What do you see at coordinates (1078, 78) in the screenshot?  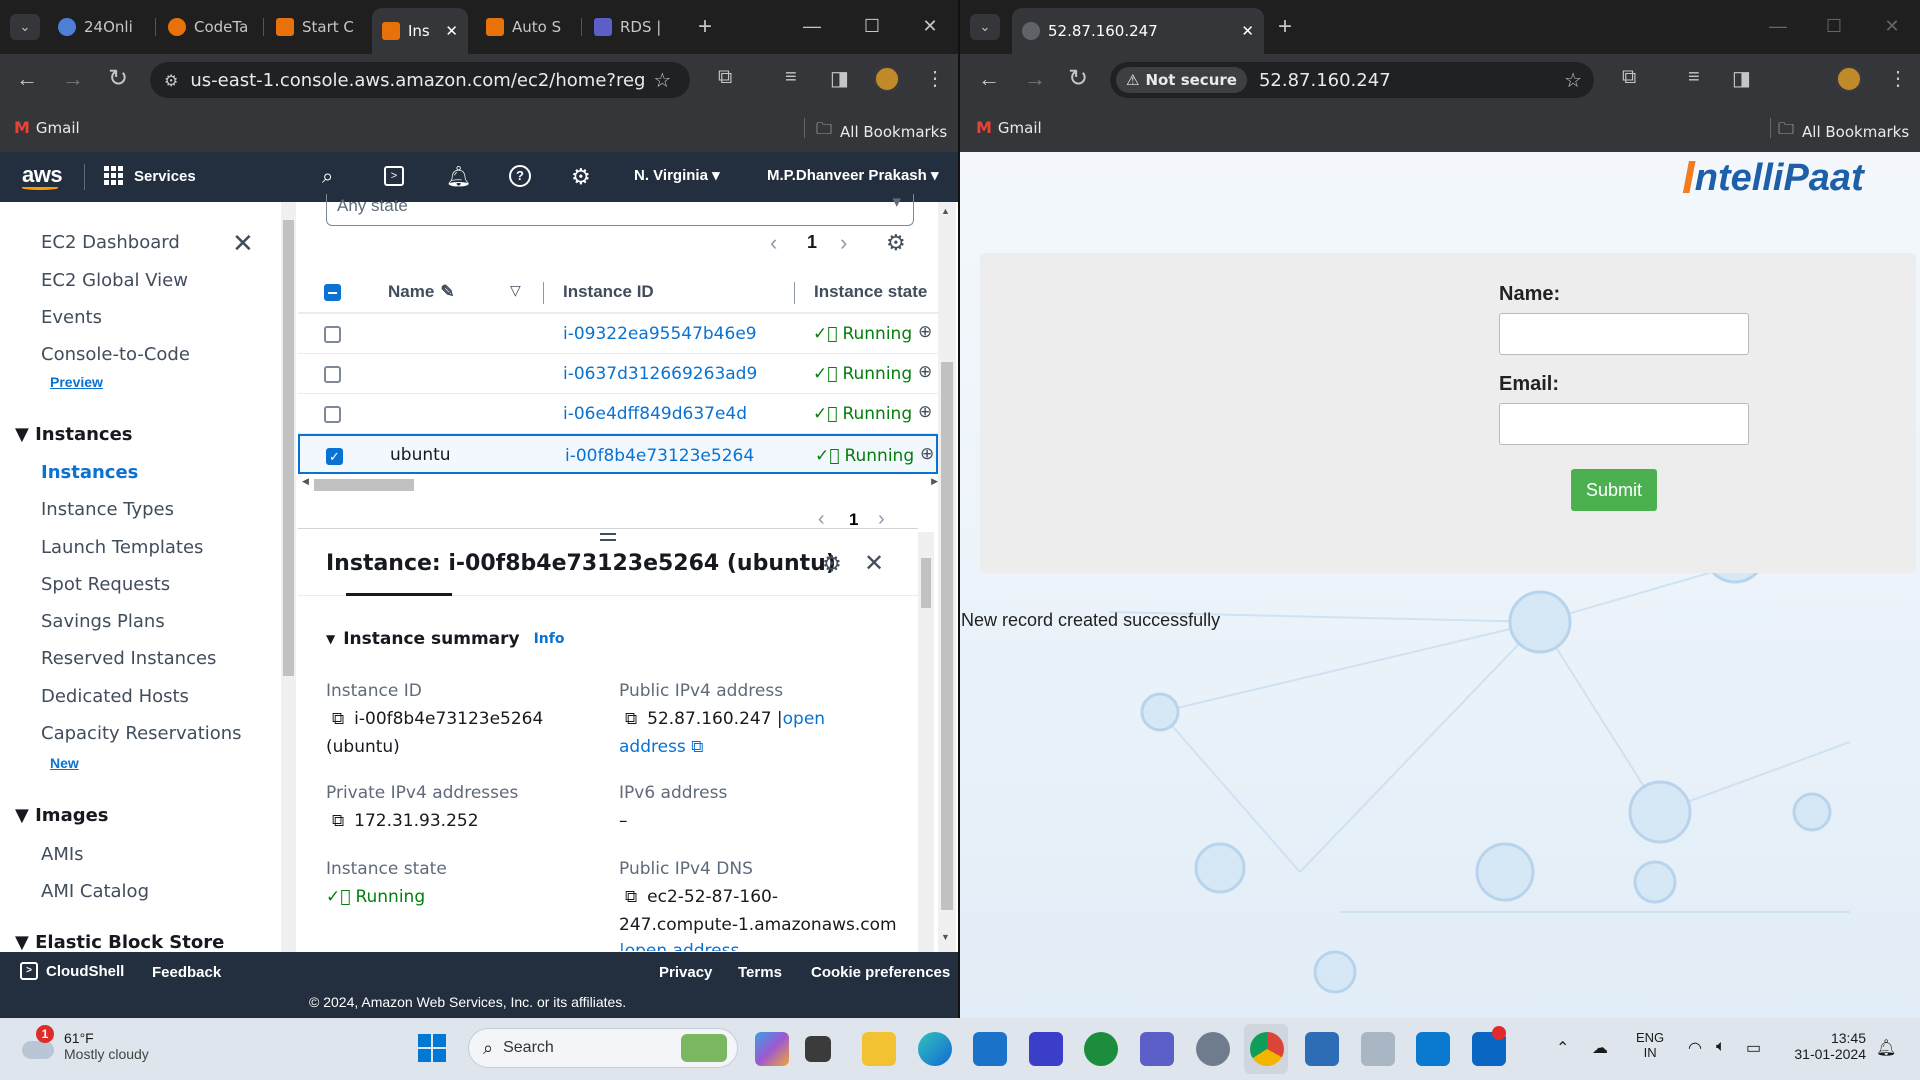 I see `reload-icon: ↻` at bounding box center [1078, 78].